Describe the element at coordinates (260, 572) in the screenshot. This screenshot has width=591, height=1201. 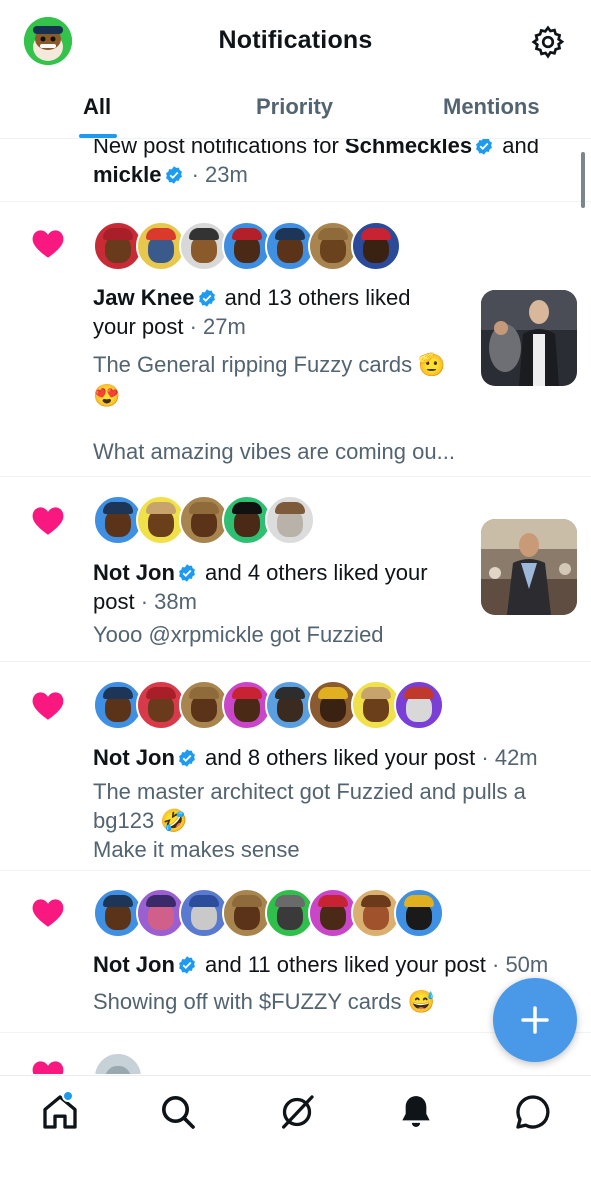
I see `notification-text: Not Jon and 4 others liked your` at that location.